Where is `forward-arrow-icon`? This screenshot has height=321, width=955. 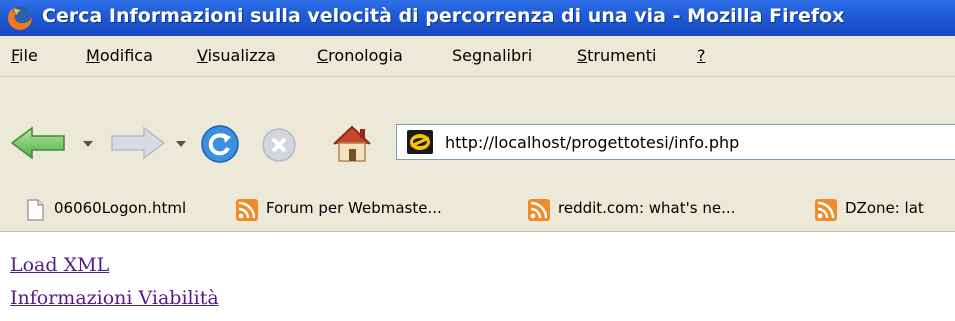
forward-arrow-icon is located at coordinates (137, 143).